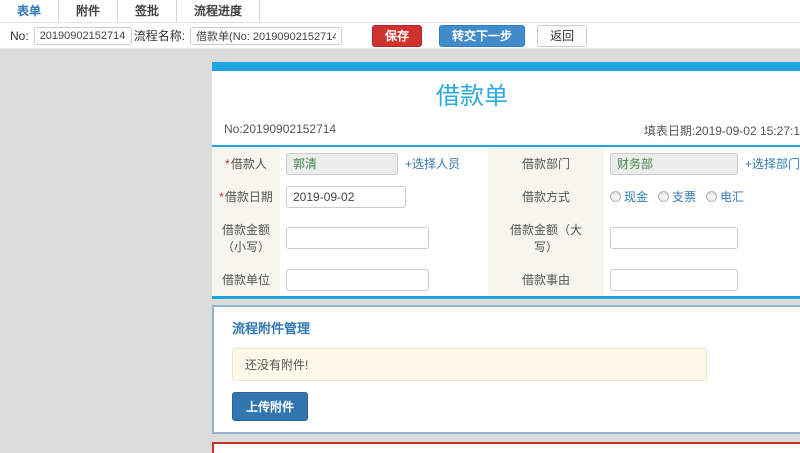  I want to click on upload-attachment-button: 上传附件, so click(270, 406).